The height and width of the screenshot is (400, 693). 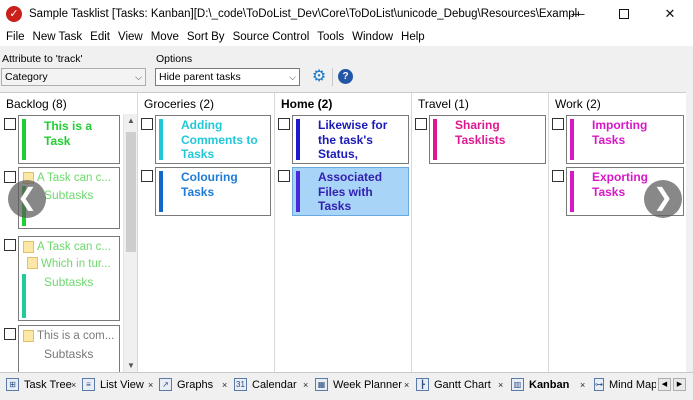 What do you see at coordinates (620, 184) in the screenshot?
I see `task-title: Exporting Tasks` at bounding box center [620, 184].